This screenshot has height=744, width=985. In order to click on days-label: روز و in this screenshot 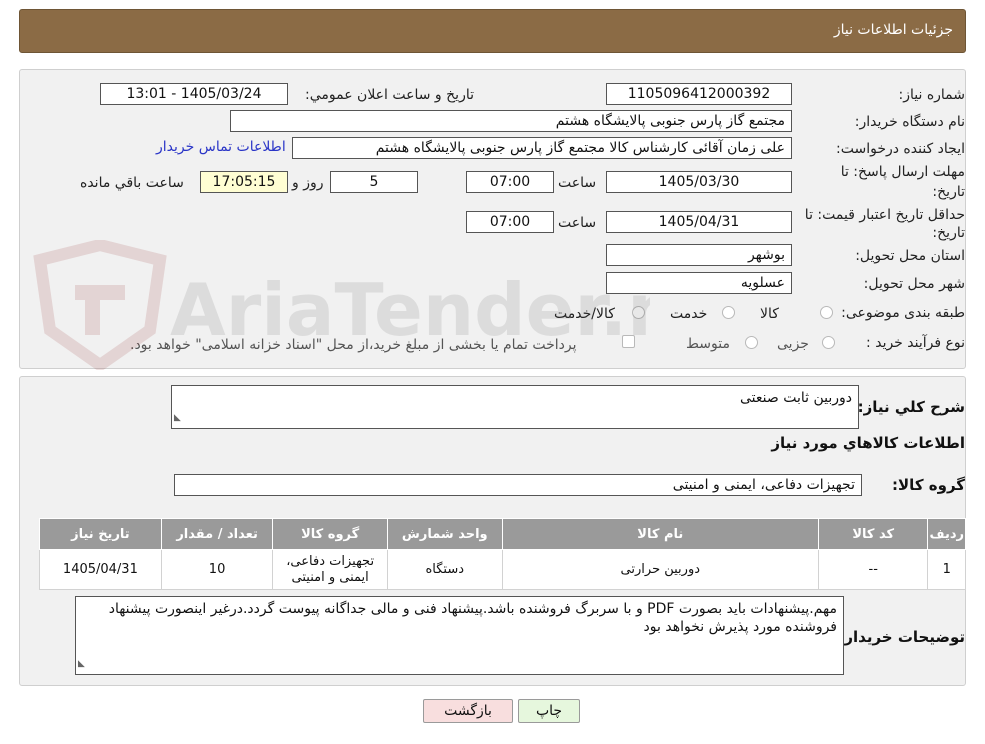, I will do `click(308, 183)`.